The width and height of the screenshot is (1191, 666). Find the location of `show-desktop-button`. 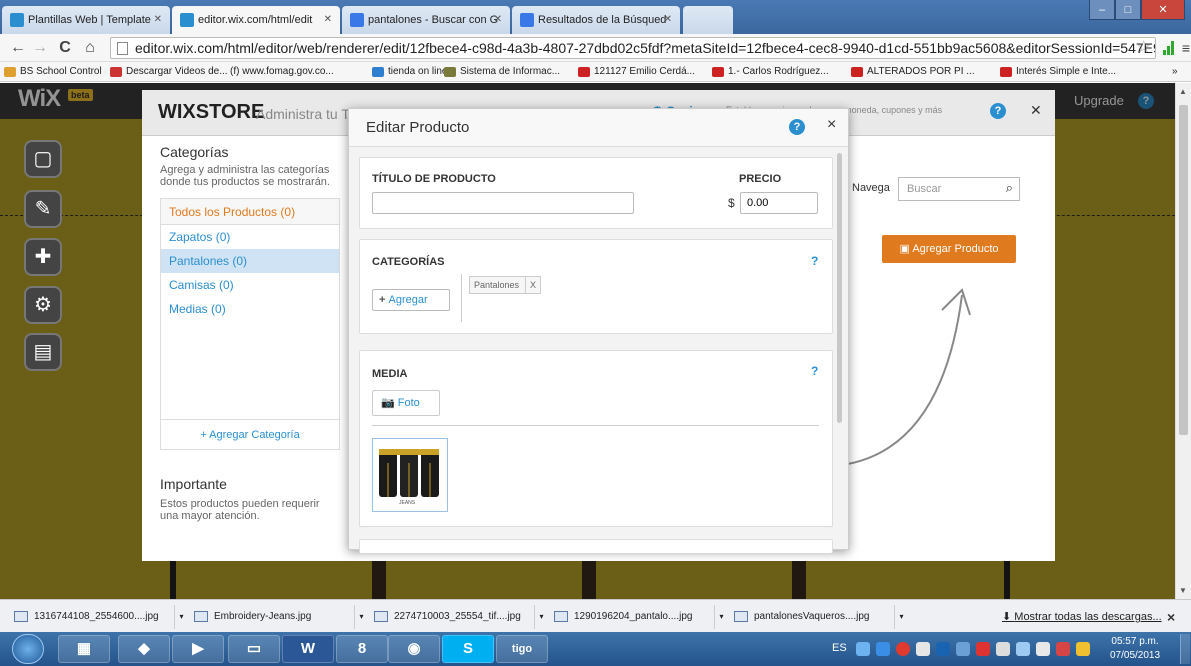

show-desktop-button is located at coordinates (1185, 649).